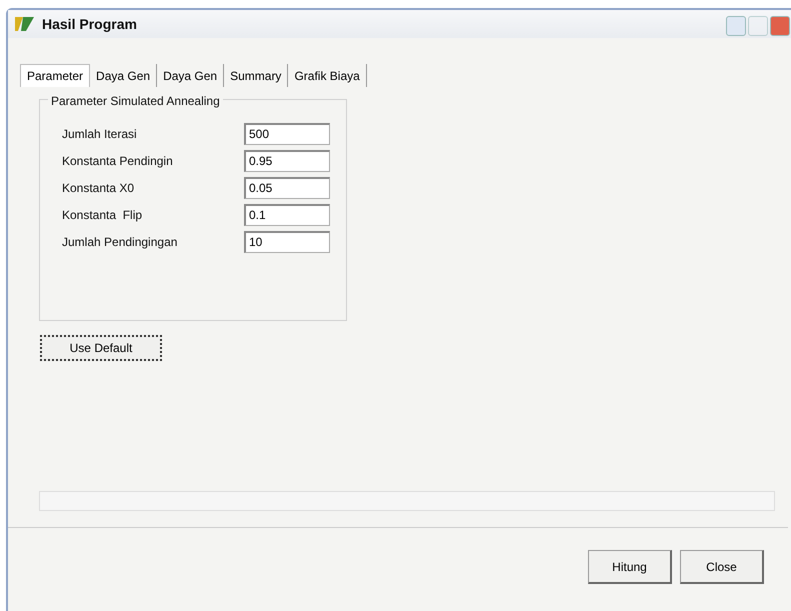 The width and height of the screenshot is (791, 611). I want to click on field-label: Konstanta X0, so click(99, 188).